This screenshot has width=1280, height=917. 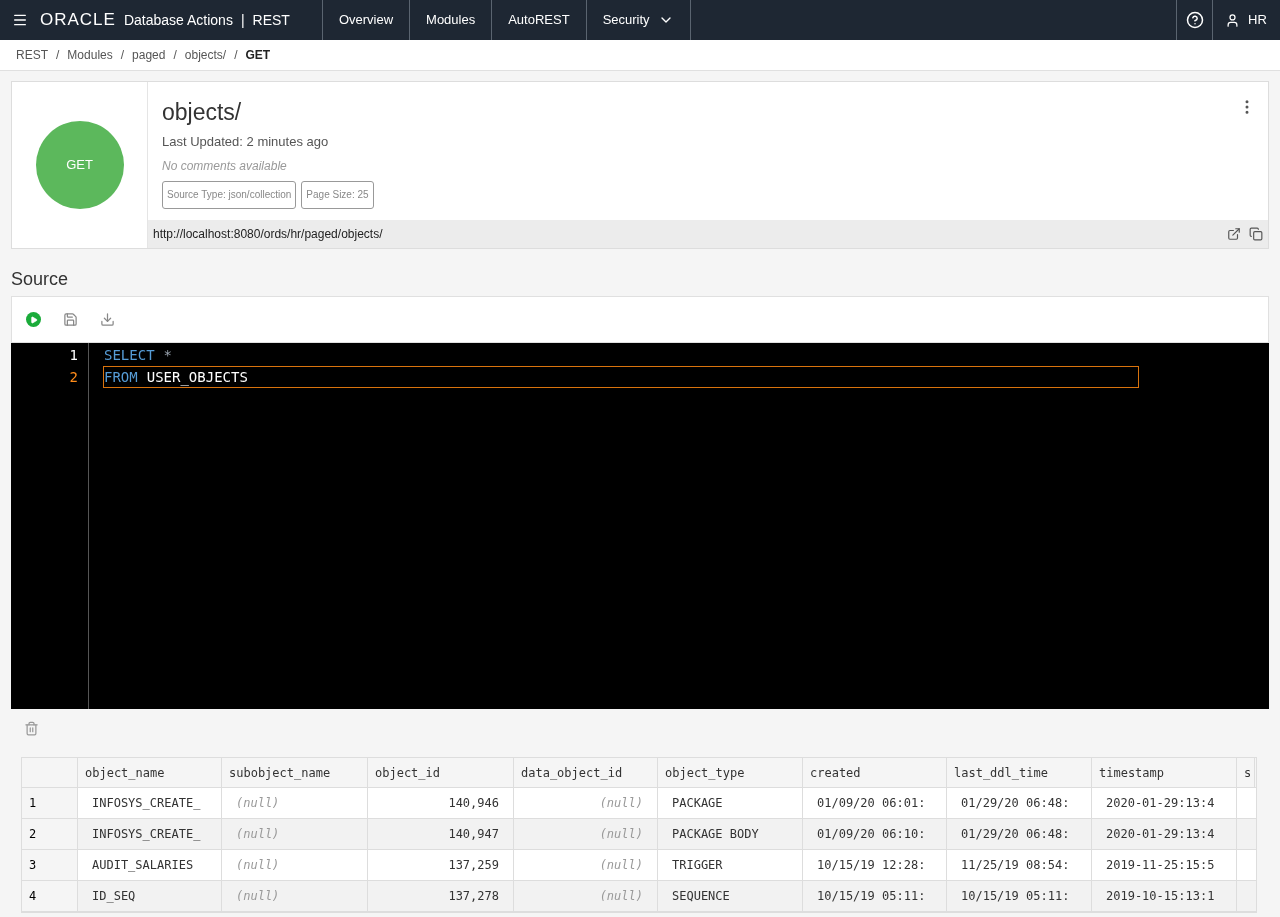 What do you see at coordinates (50, 865) in the screenshot?
I see `row-number: 3` at bounding box center [50, 865].